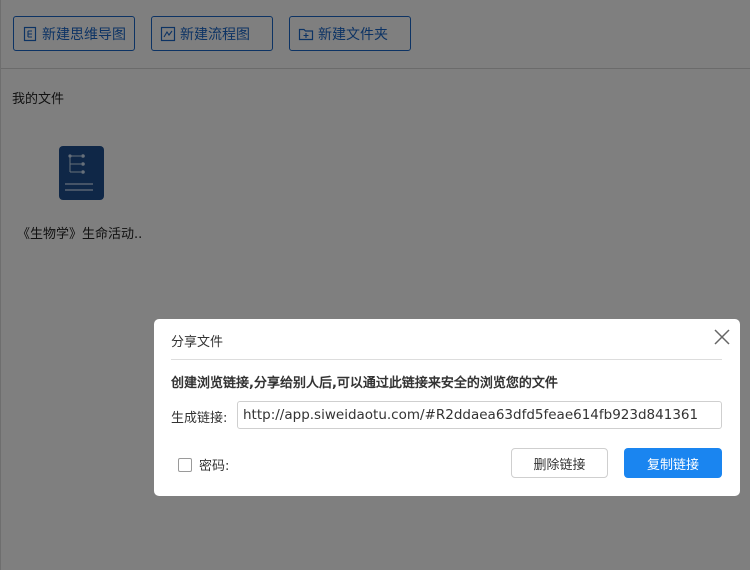 This screenshot has width=750, height=570. Describe the element at coordinates (185, 464) in the screenshot. I see `password-checkbox` at that location.